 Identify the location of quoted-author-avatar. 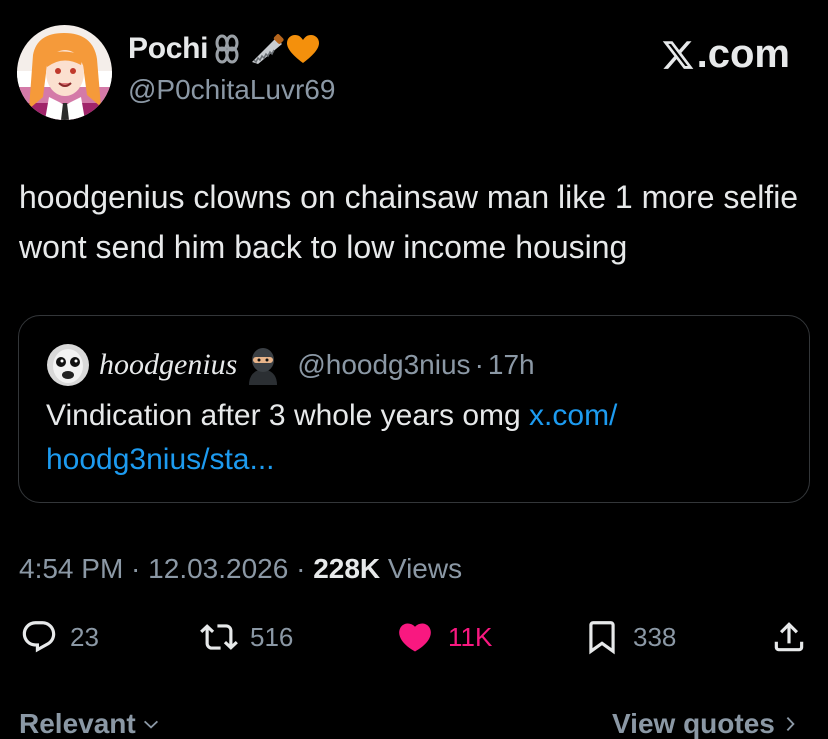
(68, 365).